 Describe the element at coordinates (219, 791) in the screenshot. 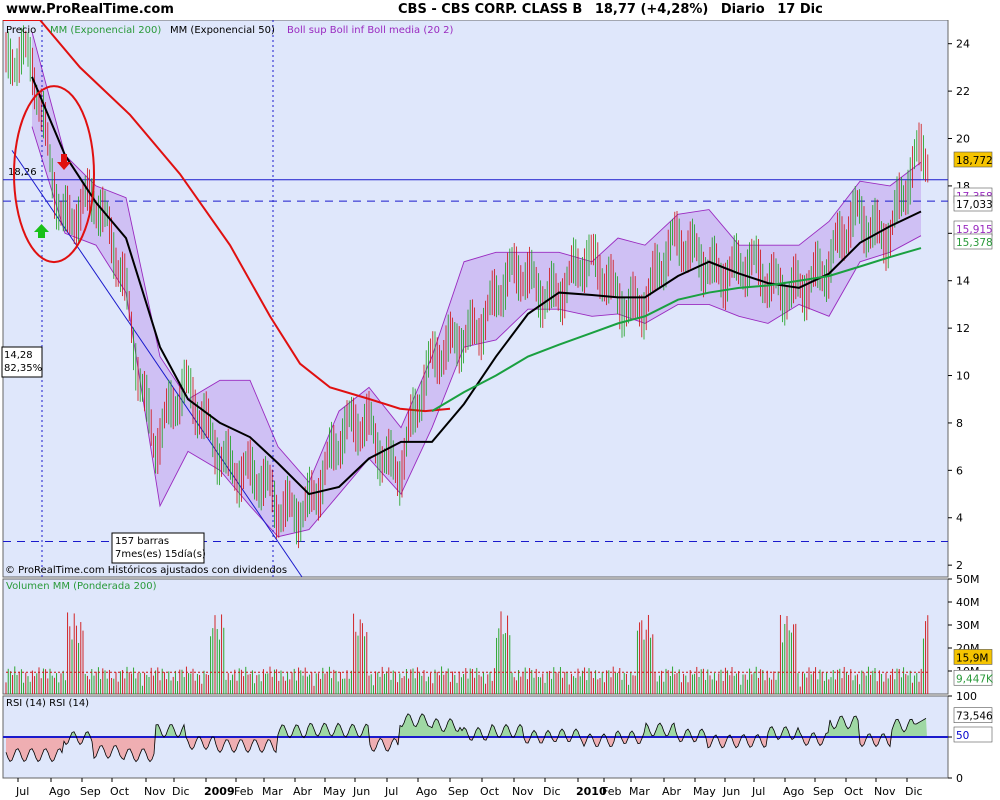

I see `x-axis-label: 2009` at that location.